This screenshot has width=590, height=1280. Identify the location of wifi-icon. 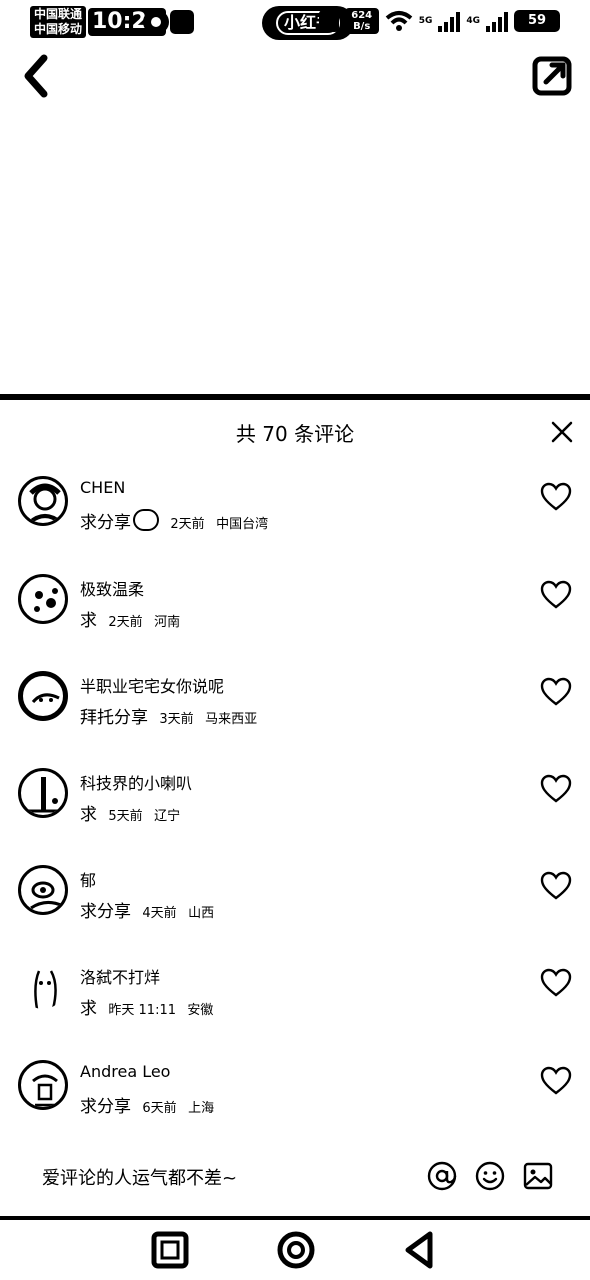
(398, 21).